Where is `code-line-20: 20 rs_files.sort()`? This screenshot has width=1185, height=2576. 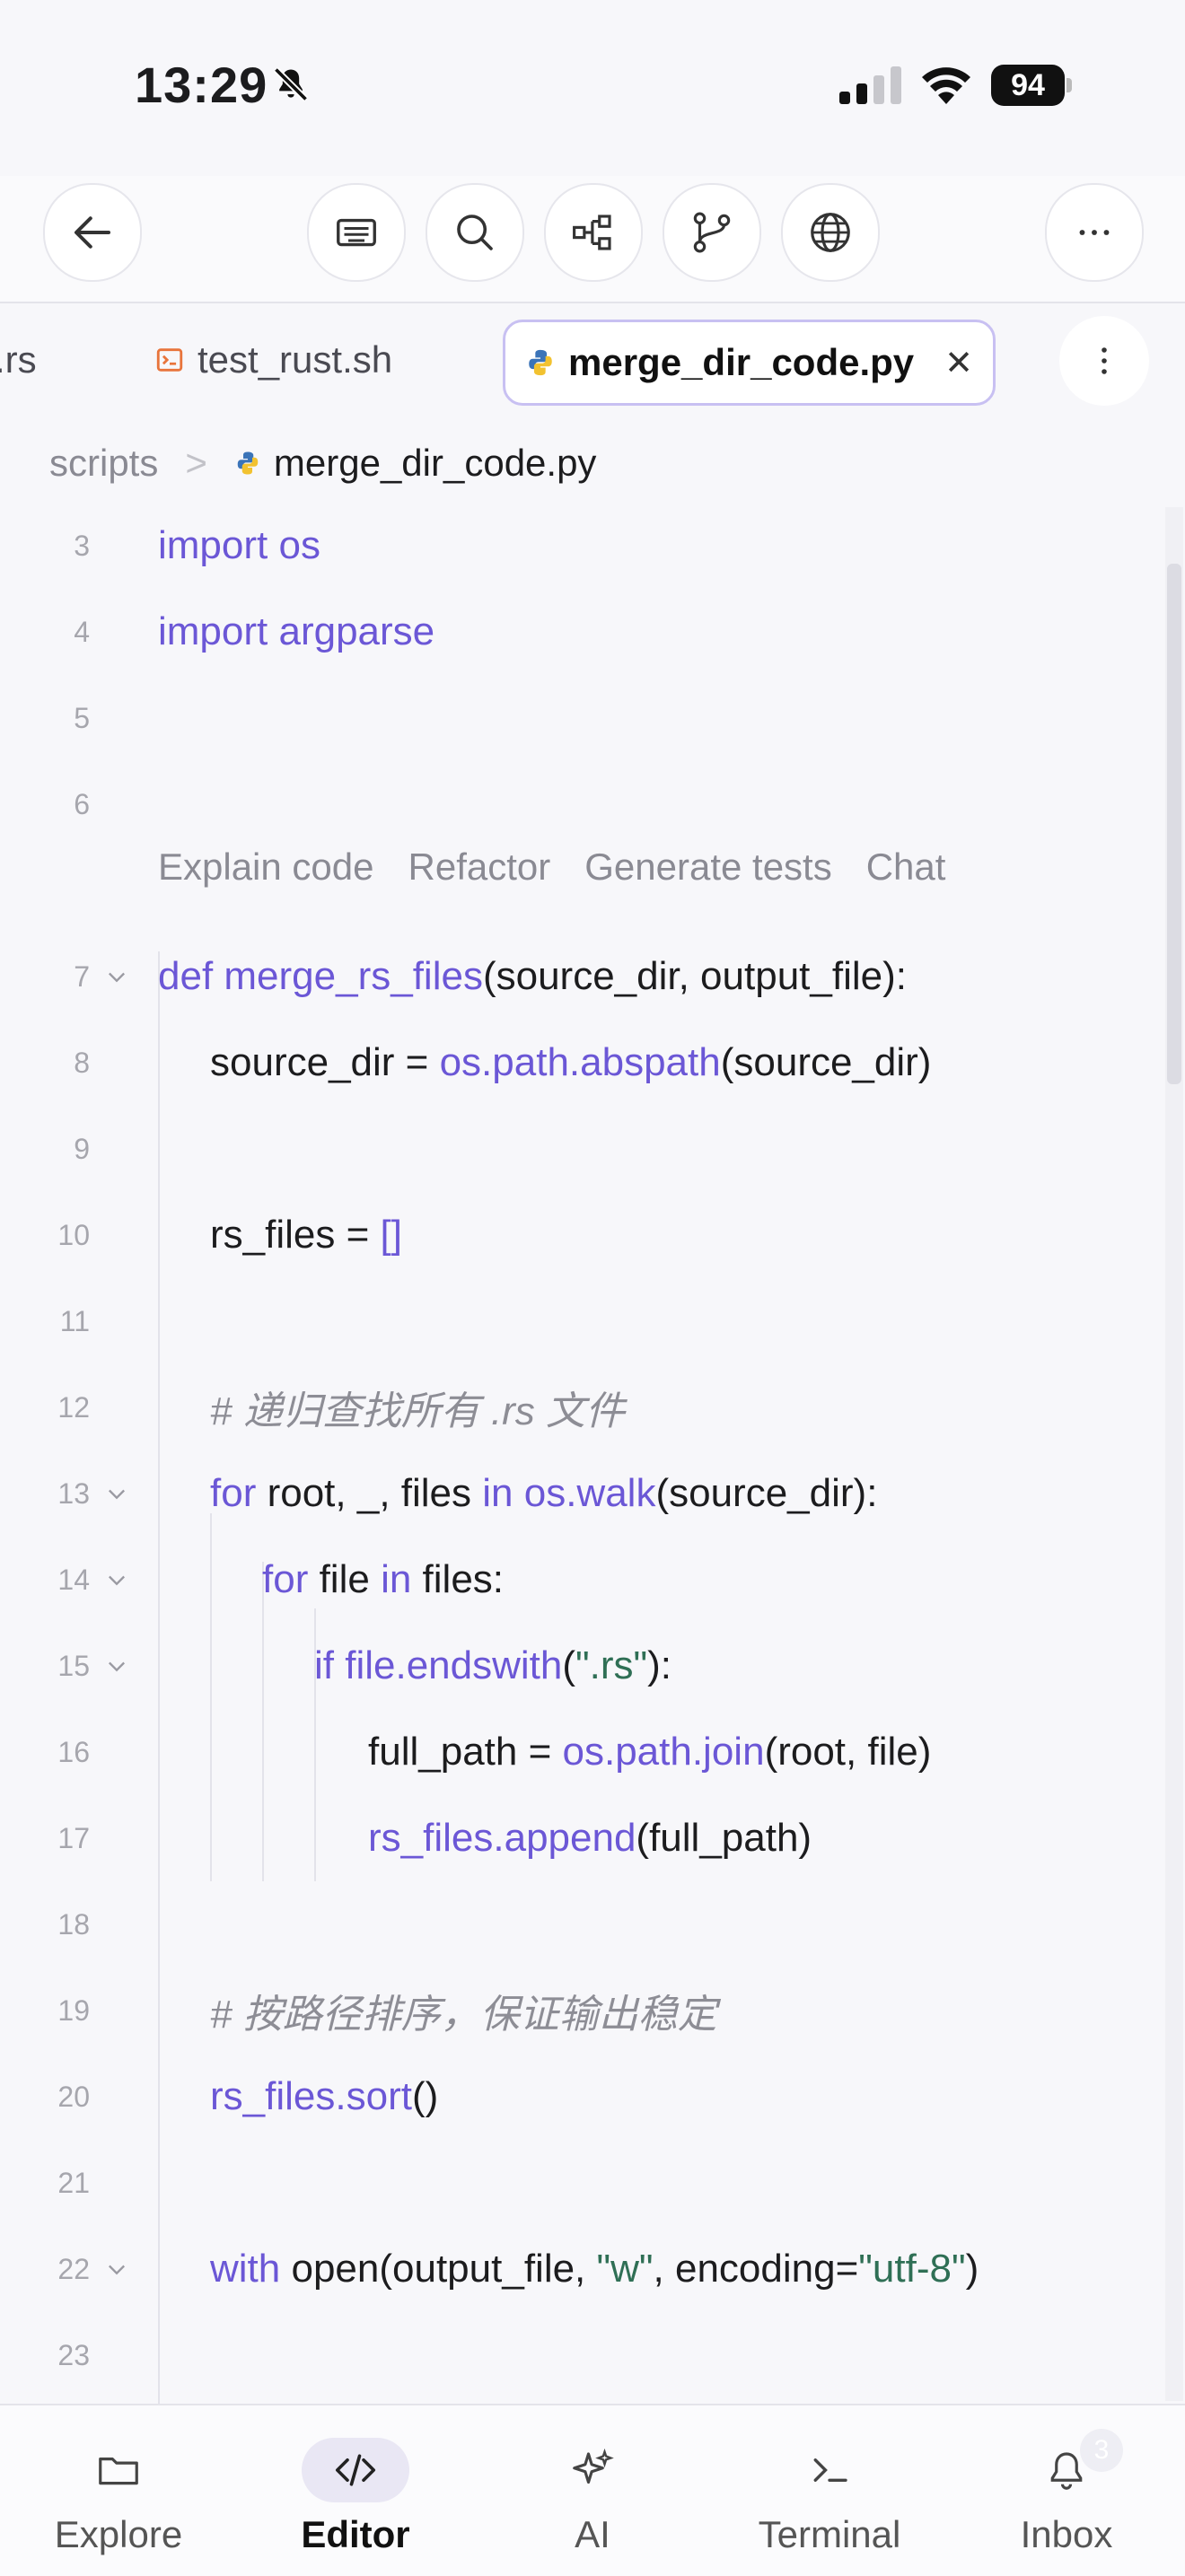
code-line-20: 20 rs_files.sort() is located at coordinates (248, 2096).